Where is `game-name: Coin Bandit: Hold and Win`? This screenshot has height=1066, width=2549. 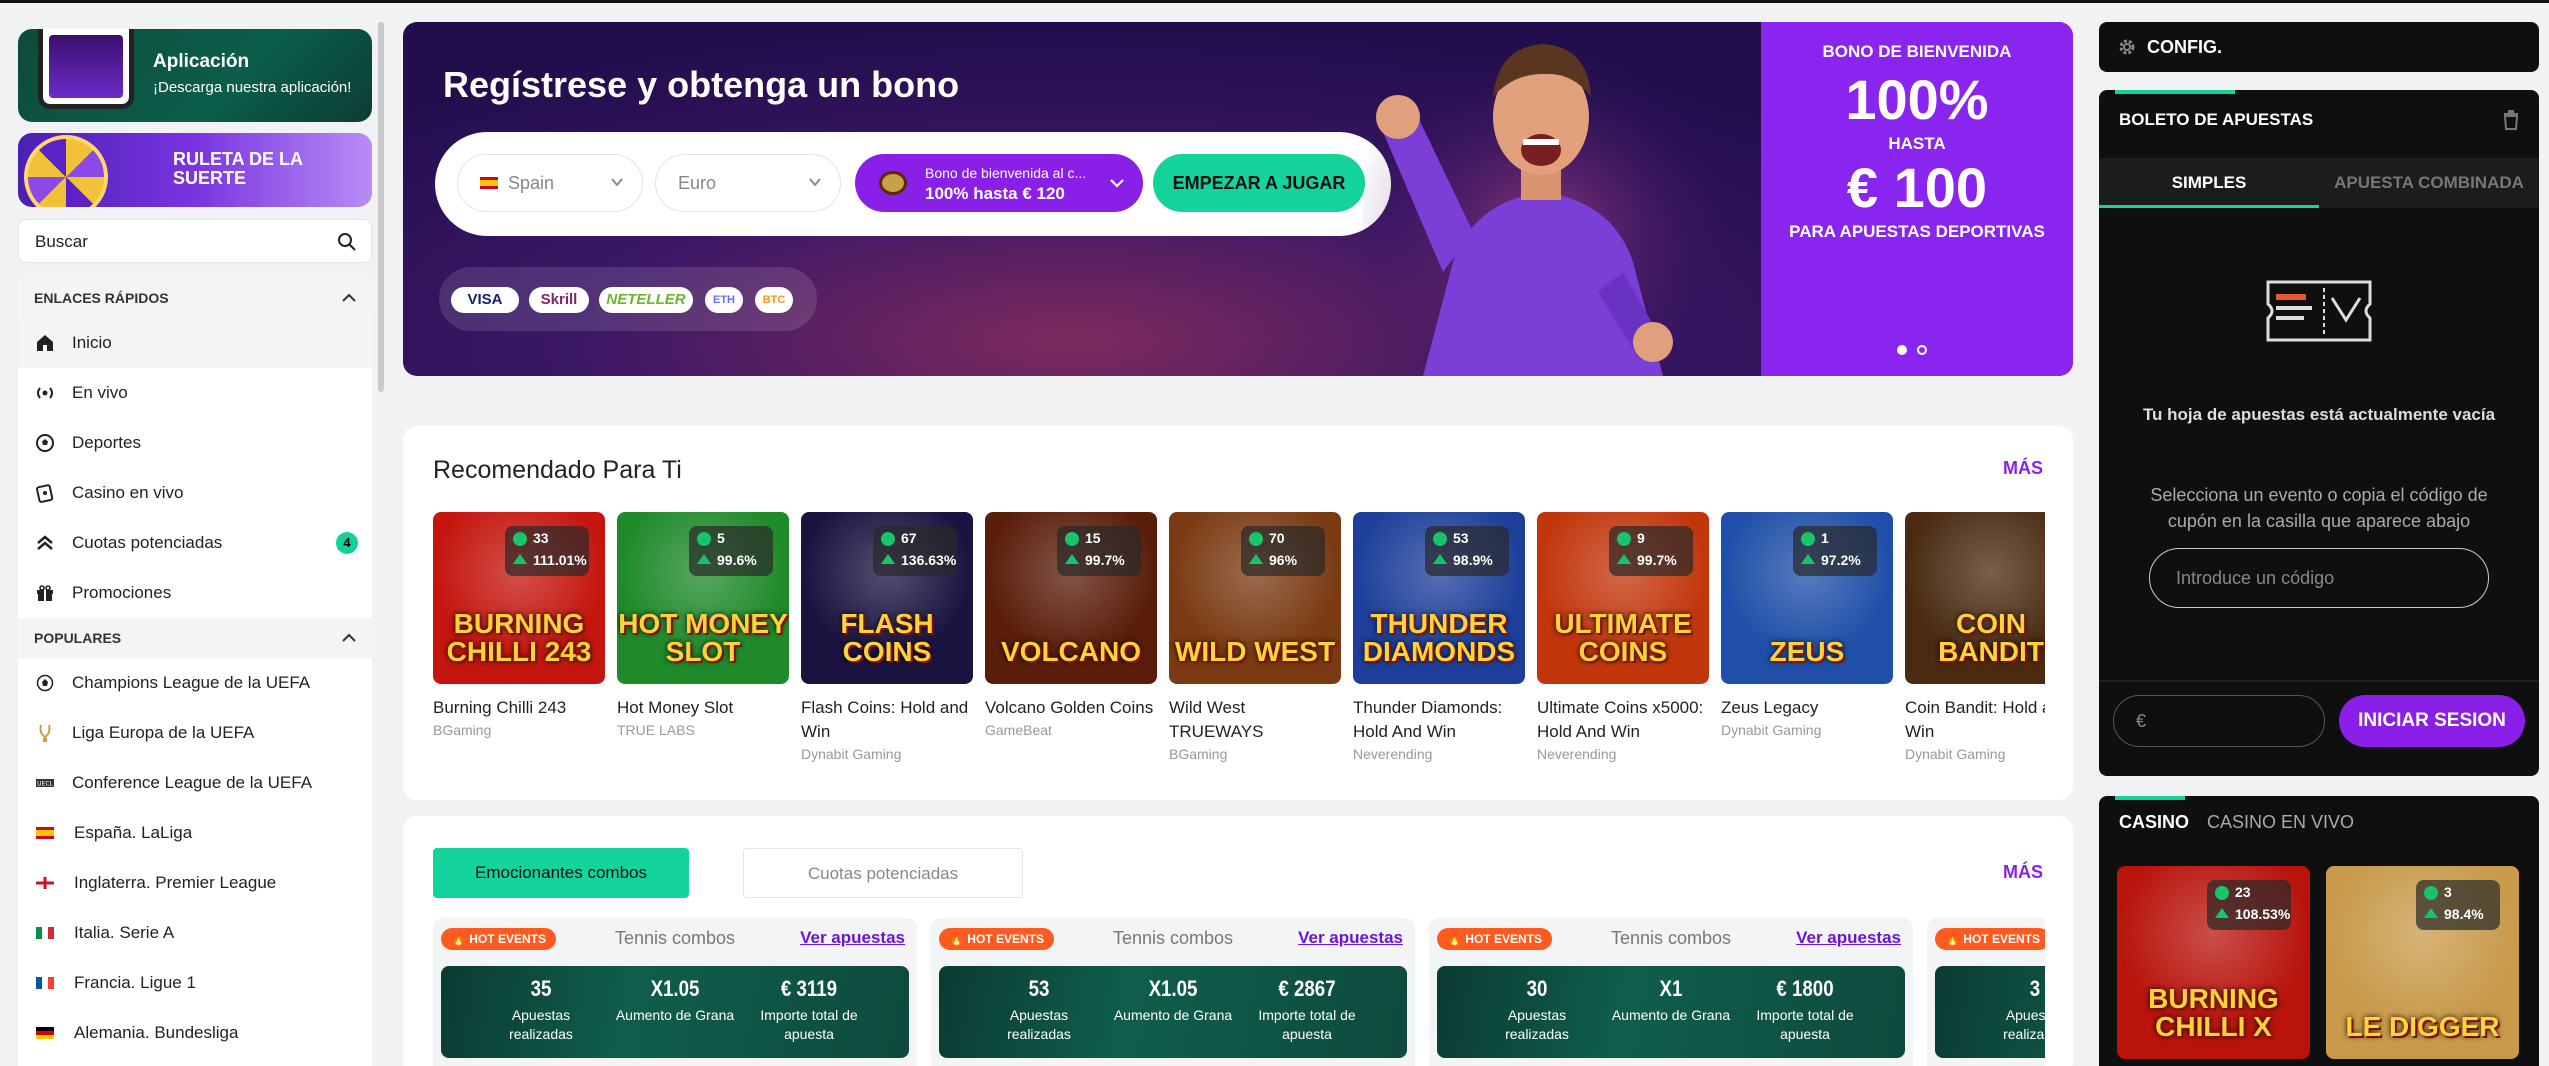
game-name: Coin Bandit: Hold and Win is located at coordinates (1975, 720).